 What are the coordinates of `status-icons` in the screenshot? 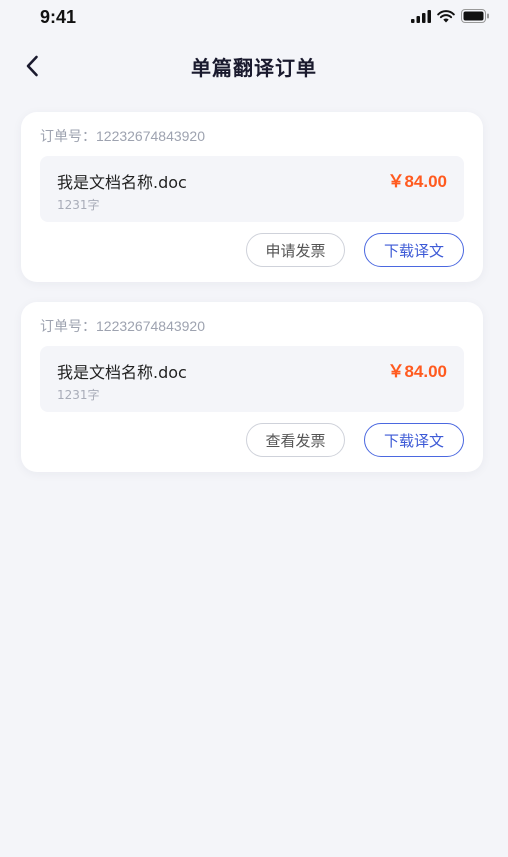 It's located at (450, 16).